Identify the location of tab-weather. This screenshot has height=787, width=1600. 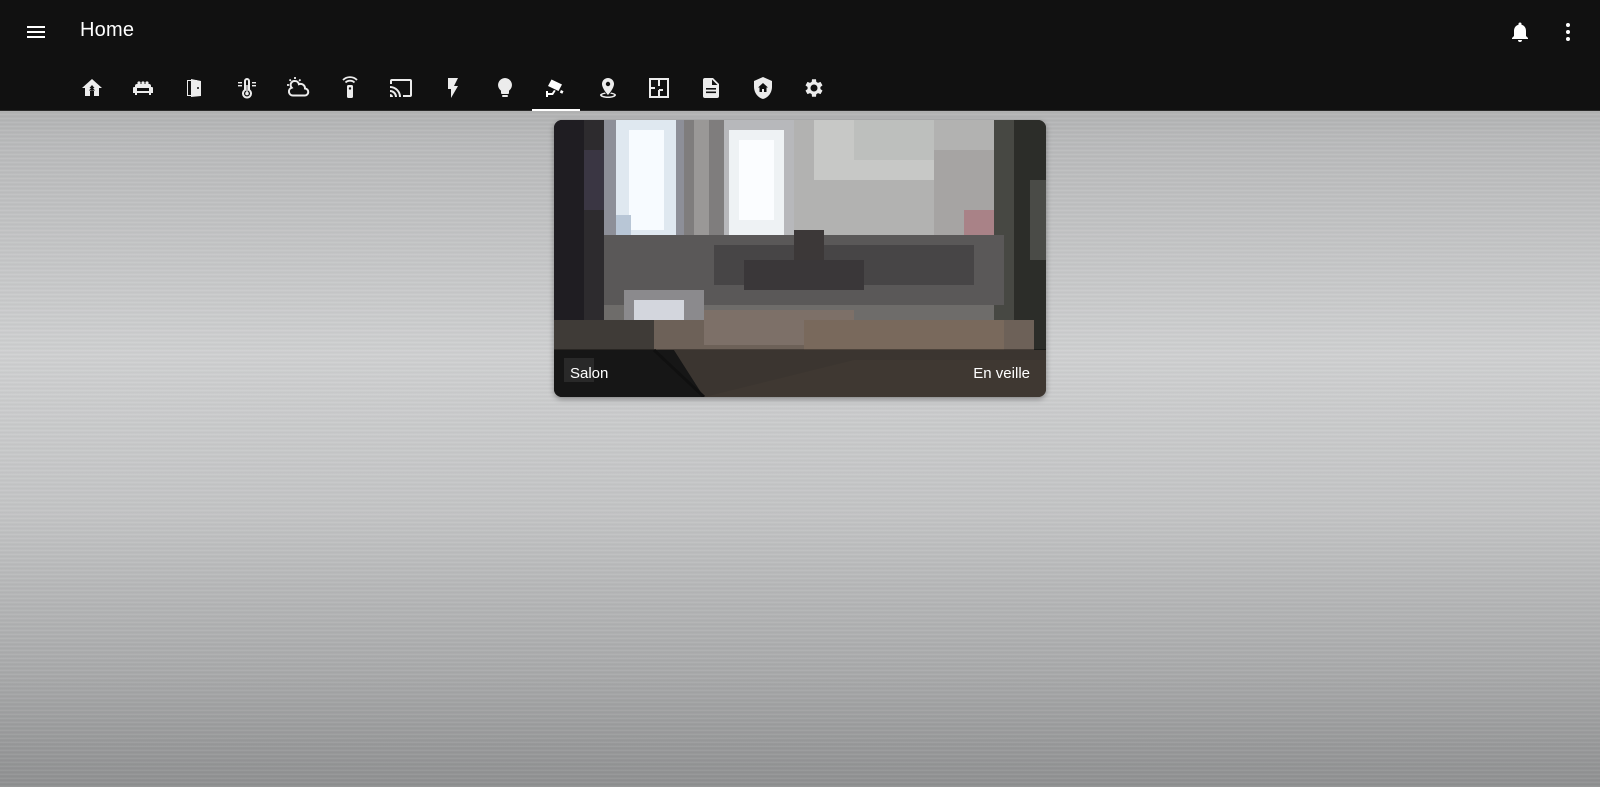
(298, 87).